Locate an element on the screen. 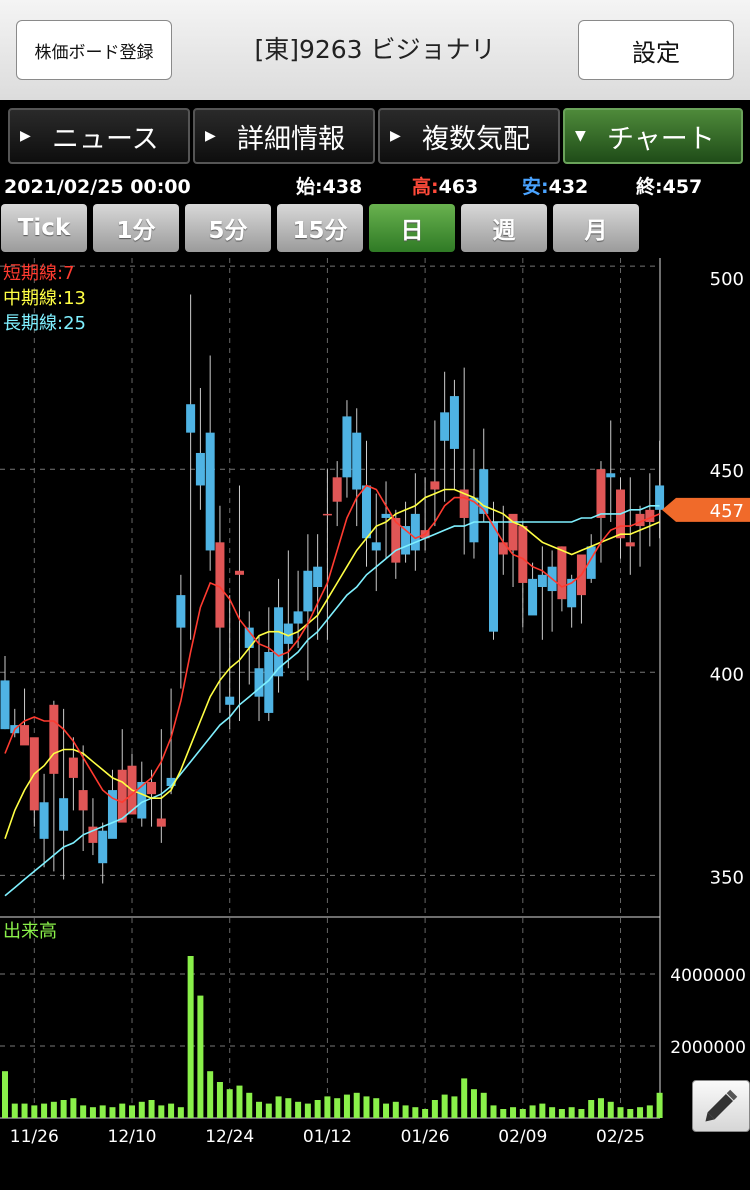 This screenshot has height=1190, width=750. legend-short-ma: 短期線:7 is located at coordinates (39, 273).